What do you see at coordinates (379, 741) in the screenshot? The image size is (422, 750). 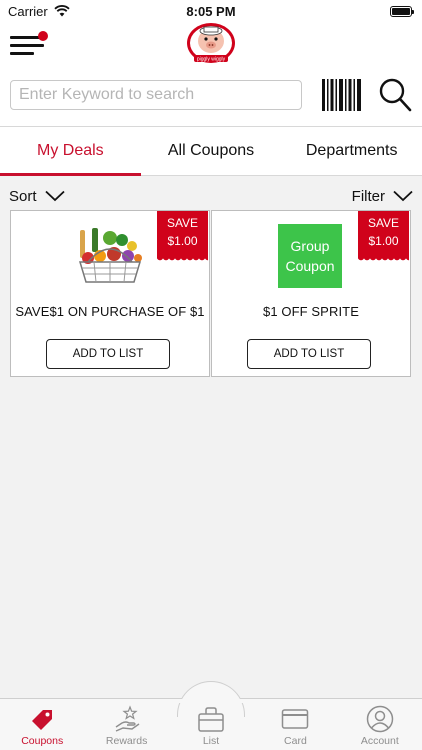 I see `nav-label: Account` at bounding box center [379, 741].